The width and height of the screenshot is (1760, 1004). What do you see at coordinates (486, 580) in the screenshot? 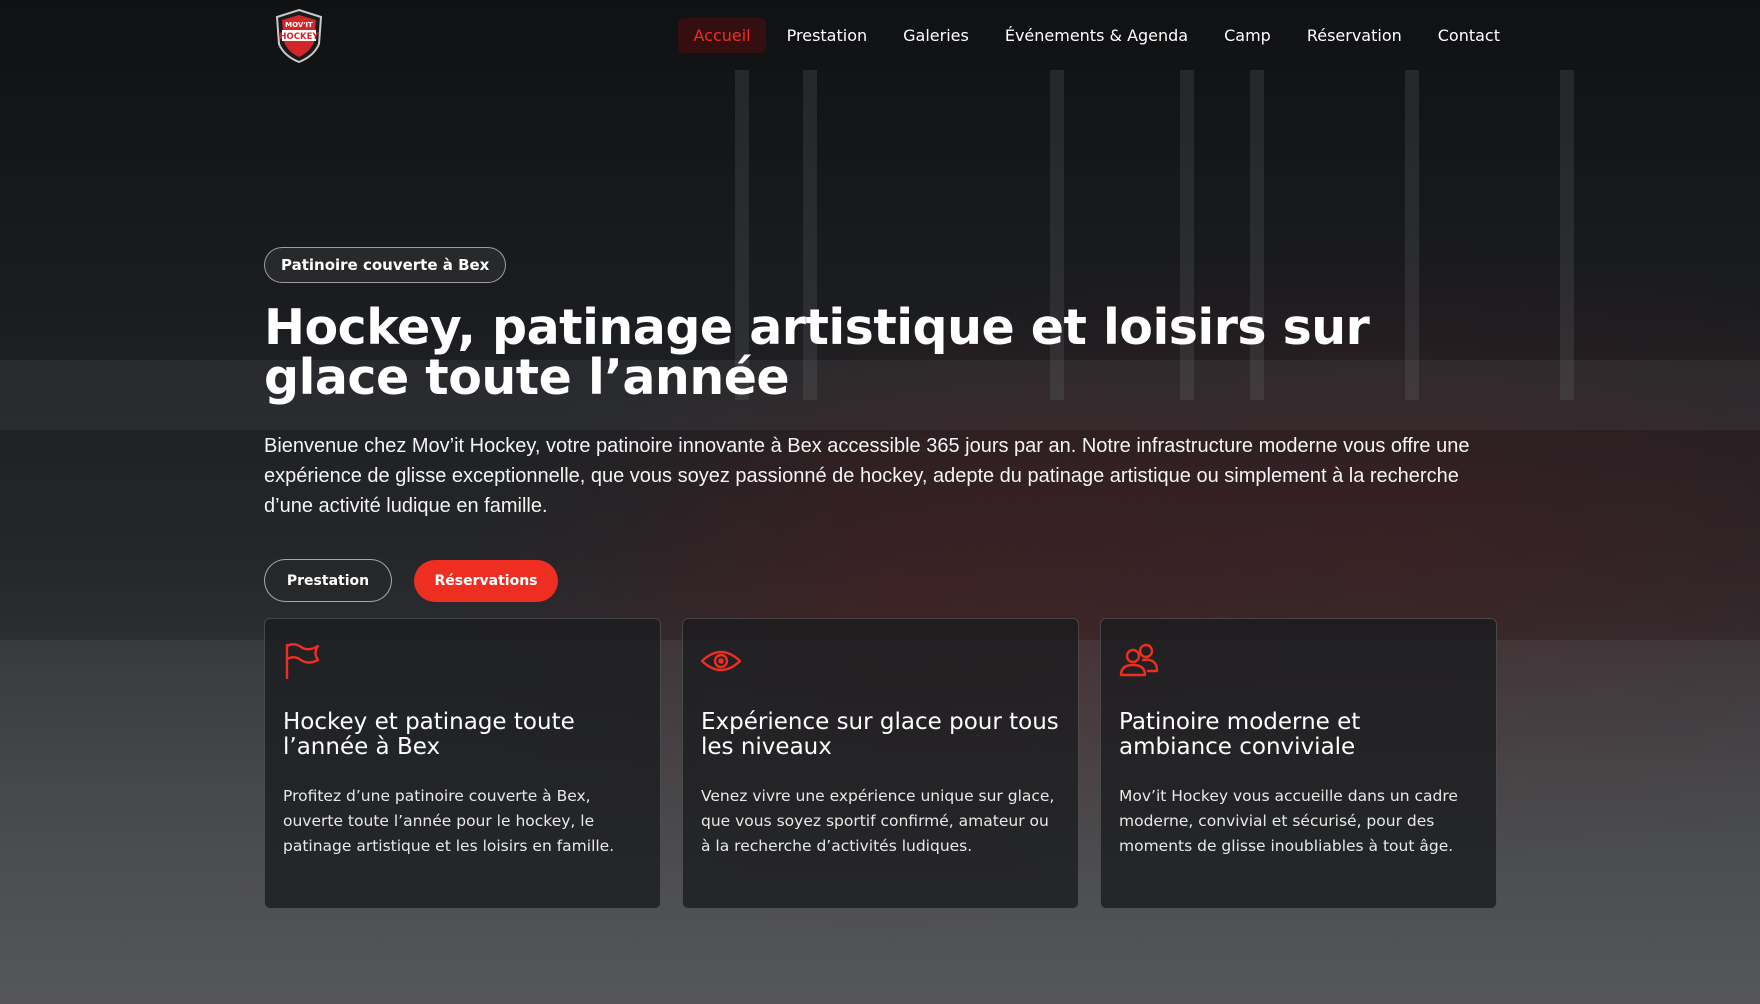
I see `reservations-button: Réservations` at bounding box center [486, 580].